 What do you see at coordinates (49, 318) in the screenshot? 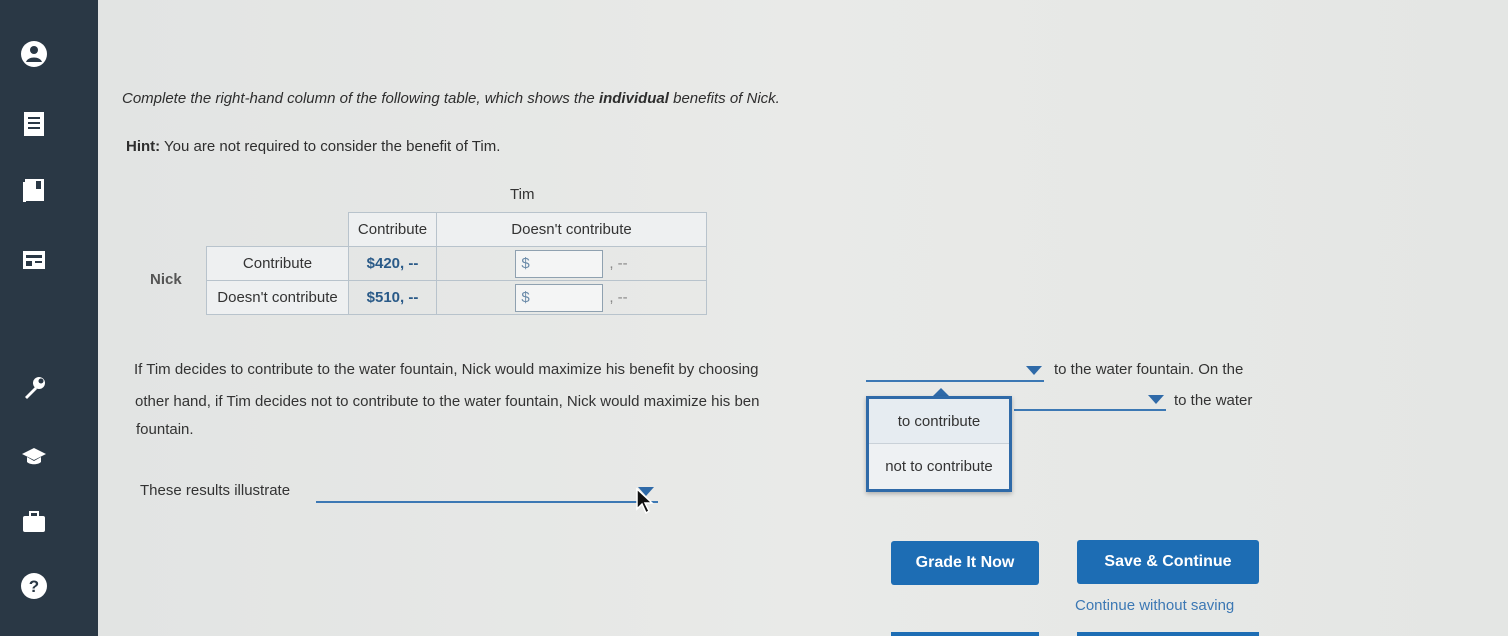
I see `sidebar: ?` at bounding box center [49, 318].